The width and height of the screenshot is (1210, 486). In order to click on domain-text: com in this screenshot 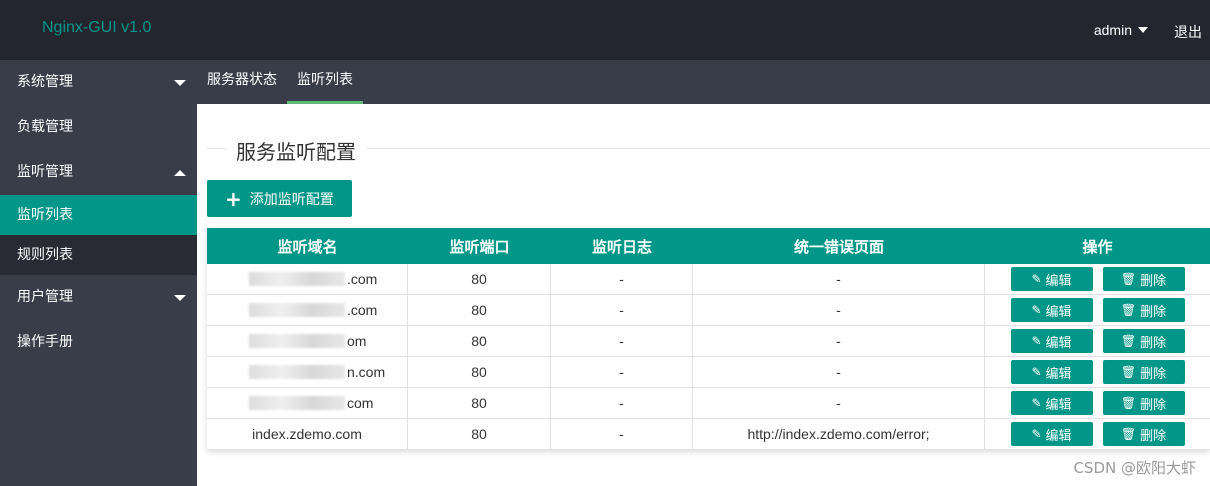, I will do `click(360, 403)`.